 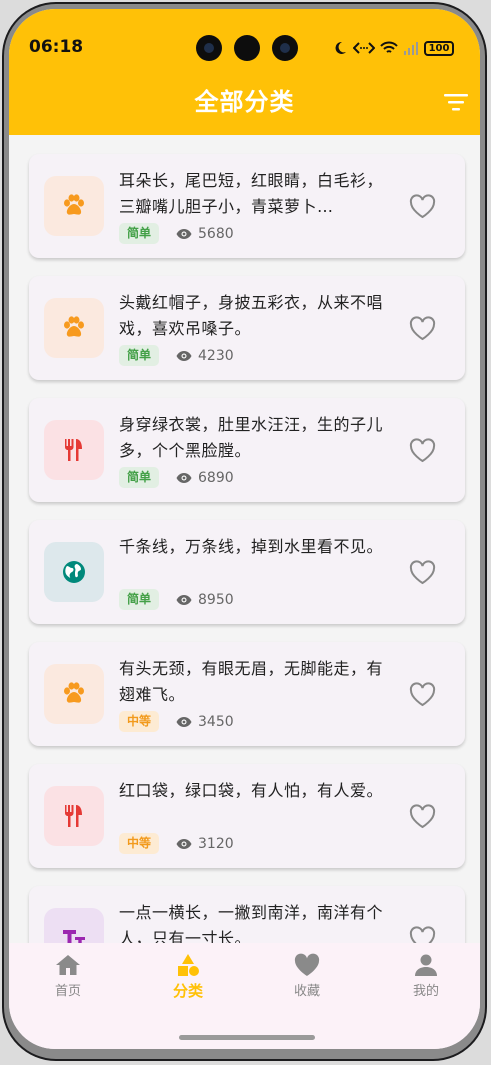 I want to click on tab-label: 我的, so click(x=425, y=991).